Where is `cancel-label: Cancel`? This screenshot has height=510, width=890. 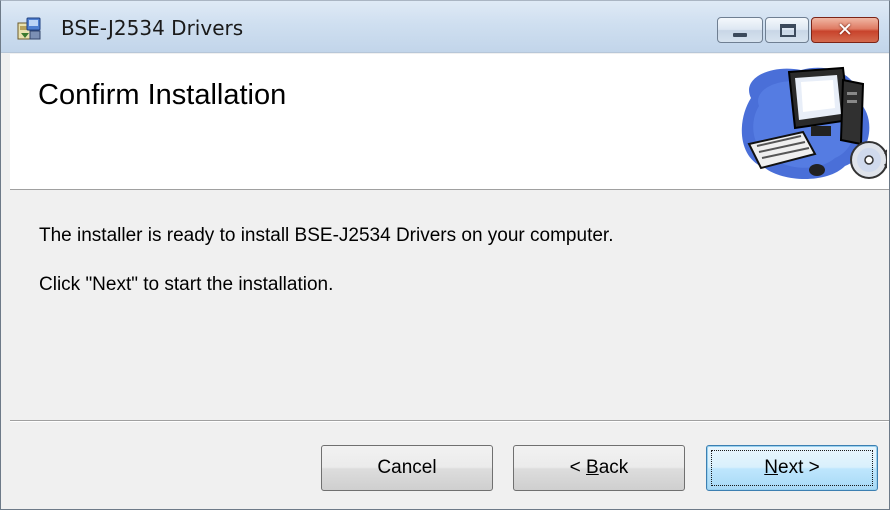
cancel-label: Cancel is located at coordinates (407, 467).